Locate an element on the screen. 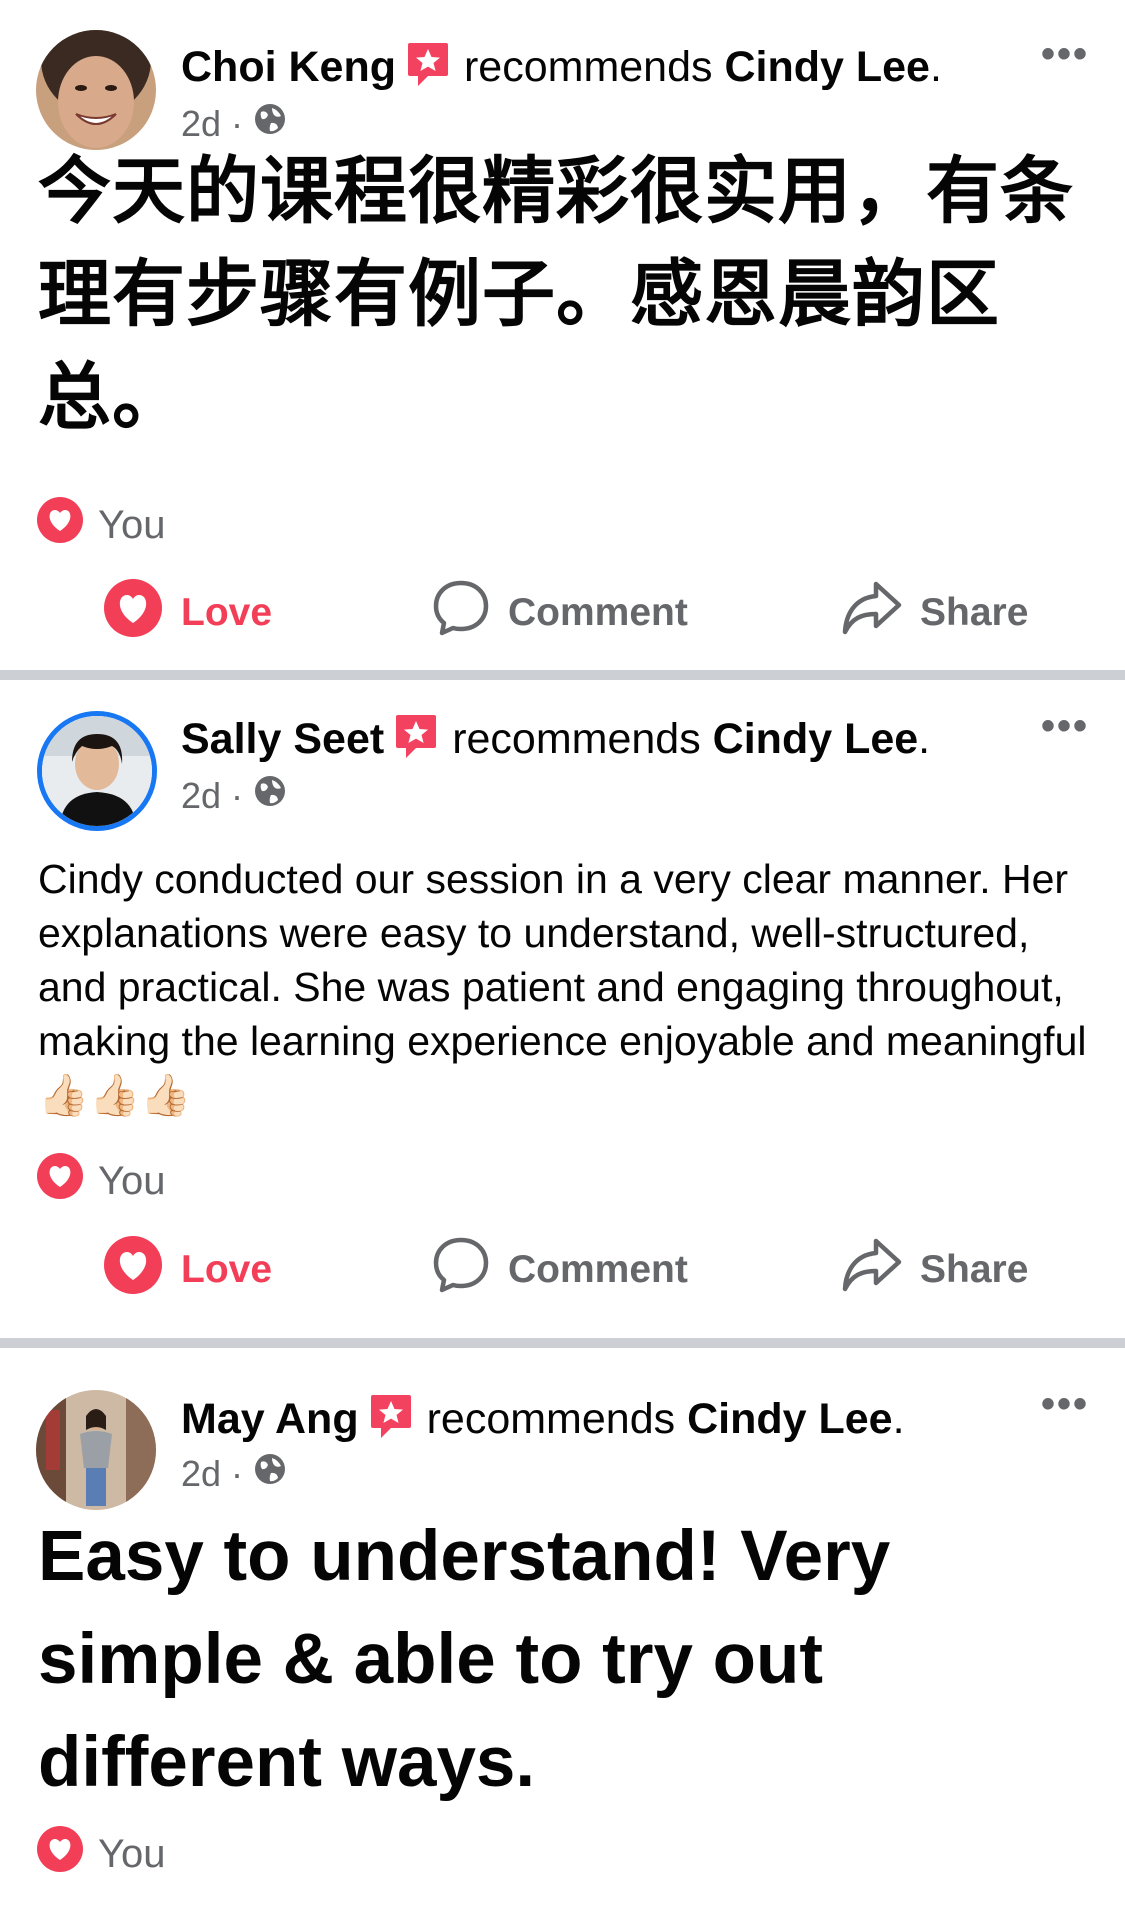 The width and height of the screenshot is (1125, 1922). author-name: Choi Keng is located at coordinates (288, 67).